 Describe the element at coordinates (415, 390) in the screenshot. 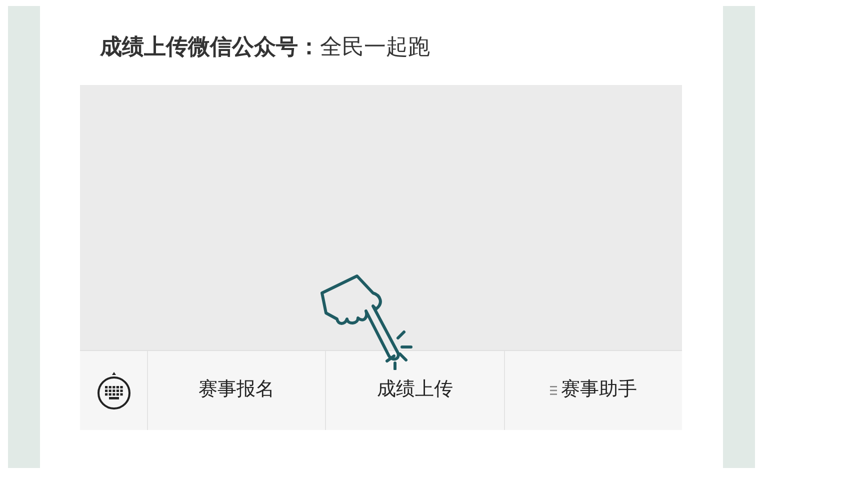

I see `menu-item: 成绩上传` at that location.